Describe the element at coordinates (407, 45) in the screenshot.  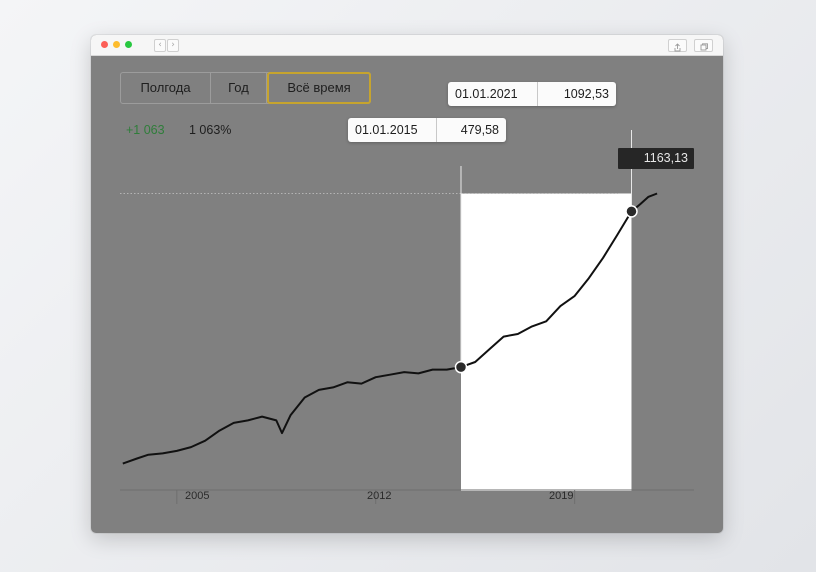
I see `title-bar: ‹ ›` at that location.